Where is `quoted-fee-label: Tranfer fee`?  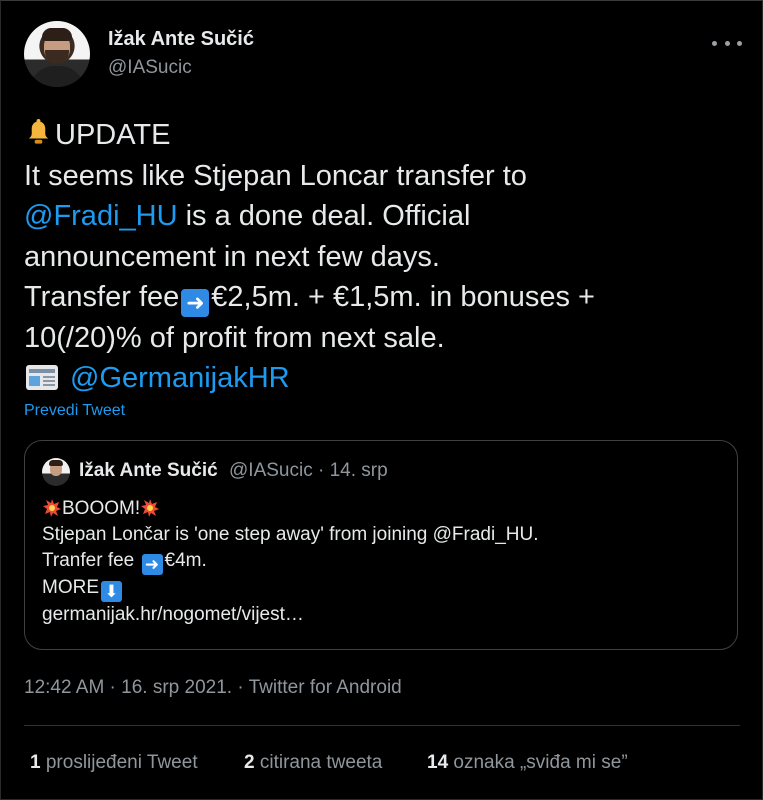 quoted-fee-label: Tranfer fee is located at coordinates (88, 560).